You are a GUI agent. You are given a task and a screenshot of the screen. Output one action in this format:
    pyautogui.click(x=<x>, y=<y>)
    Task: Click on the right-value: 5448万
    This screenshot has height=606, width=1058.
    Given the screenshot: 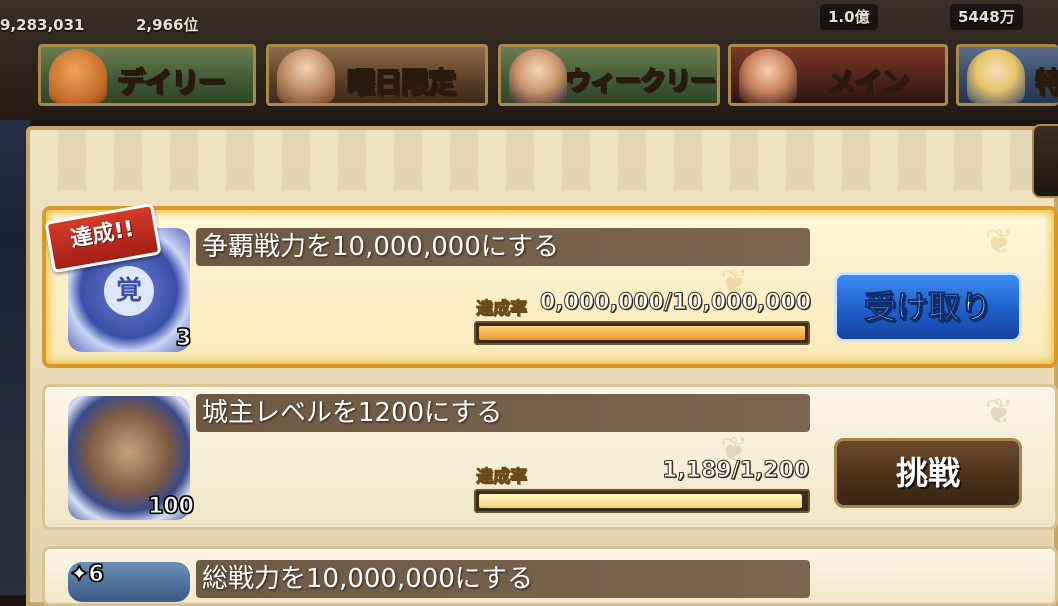 What is the action you would take?
    pyautogui.click(x=986, y=17)
    